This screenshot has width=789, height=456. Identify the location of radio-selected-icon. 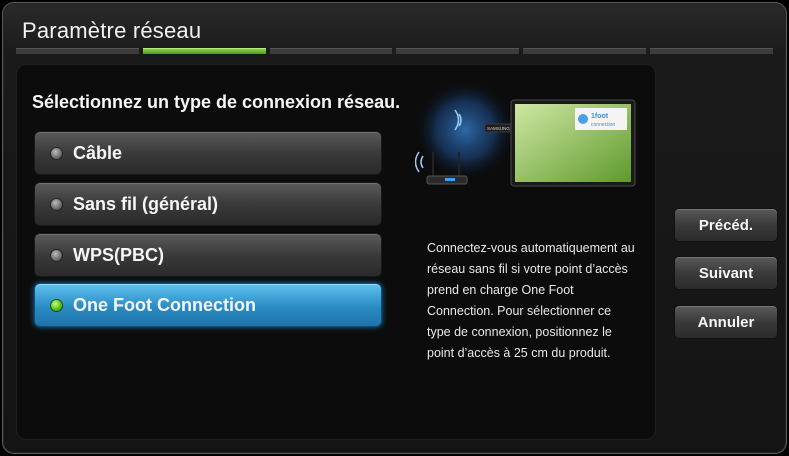
(56, 305).